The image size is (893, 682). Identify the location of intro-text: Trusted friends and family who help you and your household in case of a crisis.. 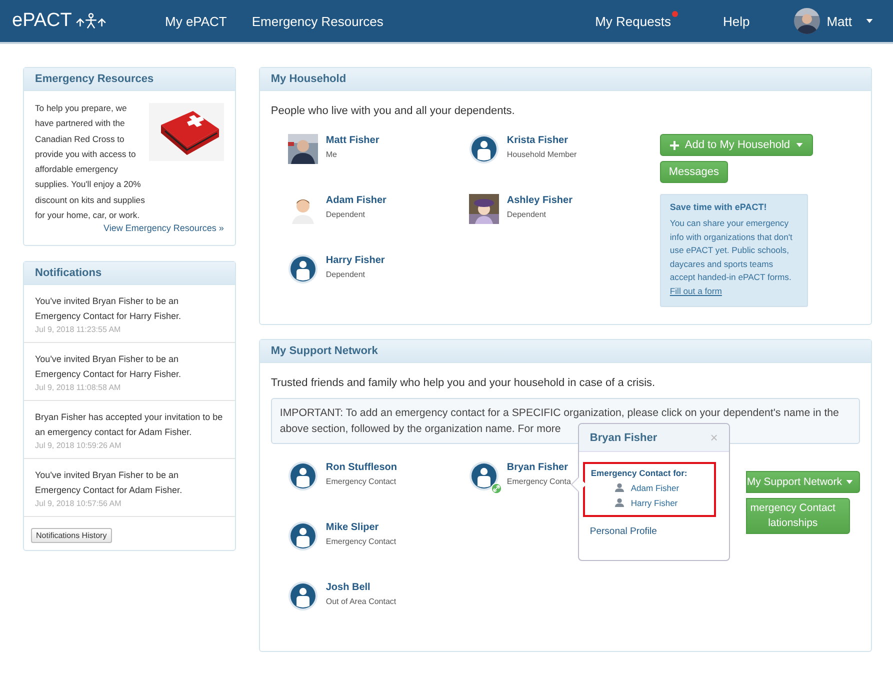
(463, 383).